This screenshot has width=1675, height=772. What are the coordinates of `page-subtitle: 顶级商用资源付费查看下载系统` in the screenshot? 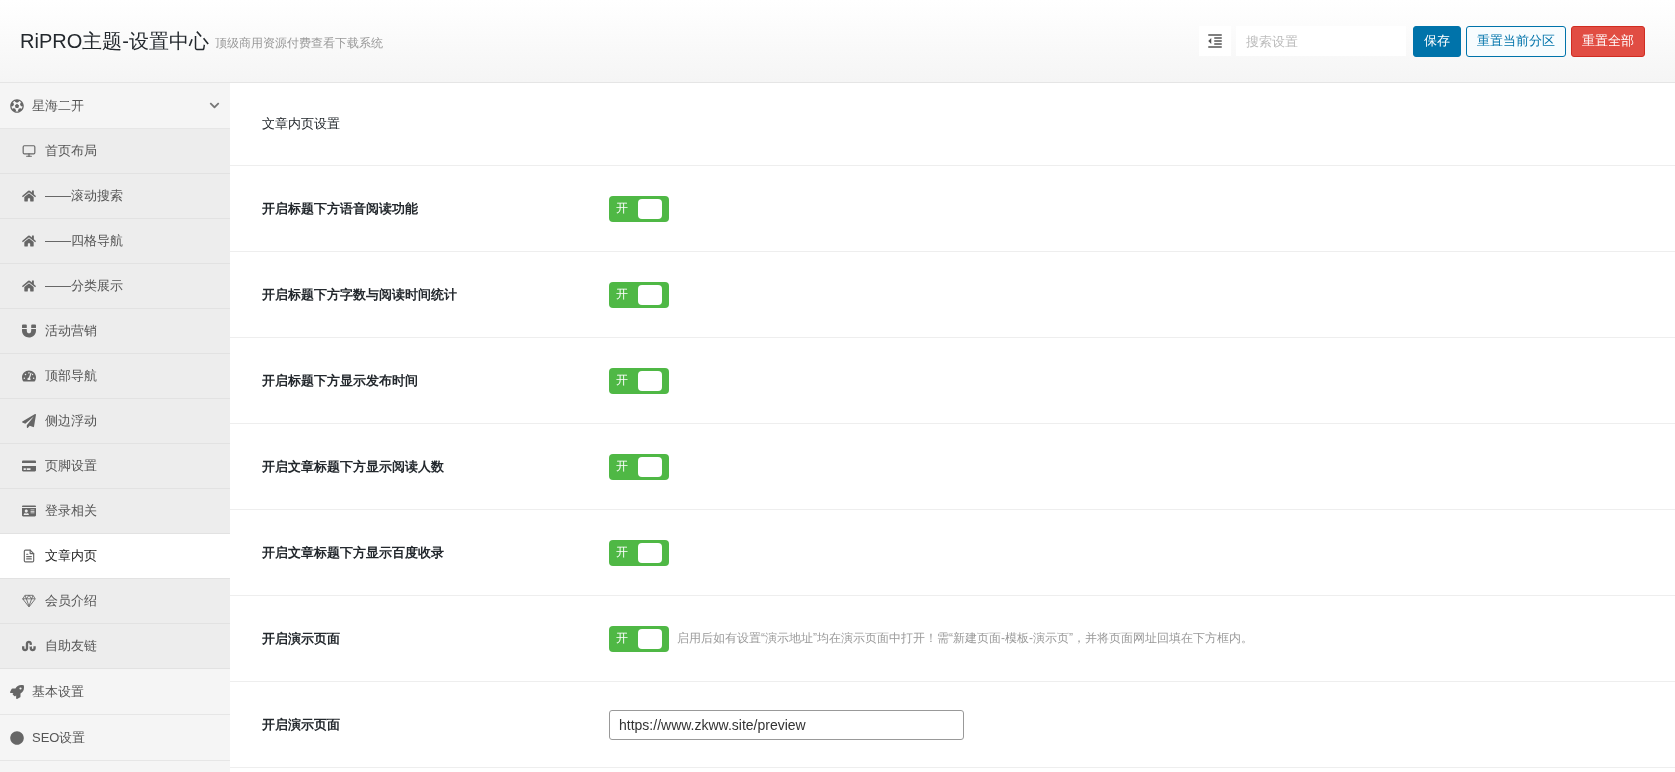 It's located at (298, 43).